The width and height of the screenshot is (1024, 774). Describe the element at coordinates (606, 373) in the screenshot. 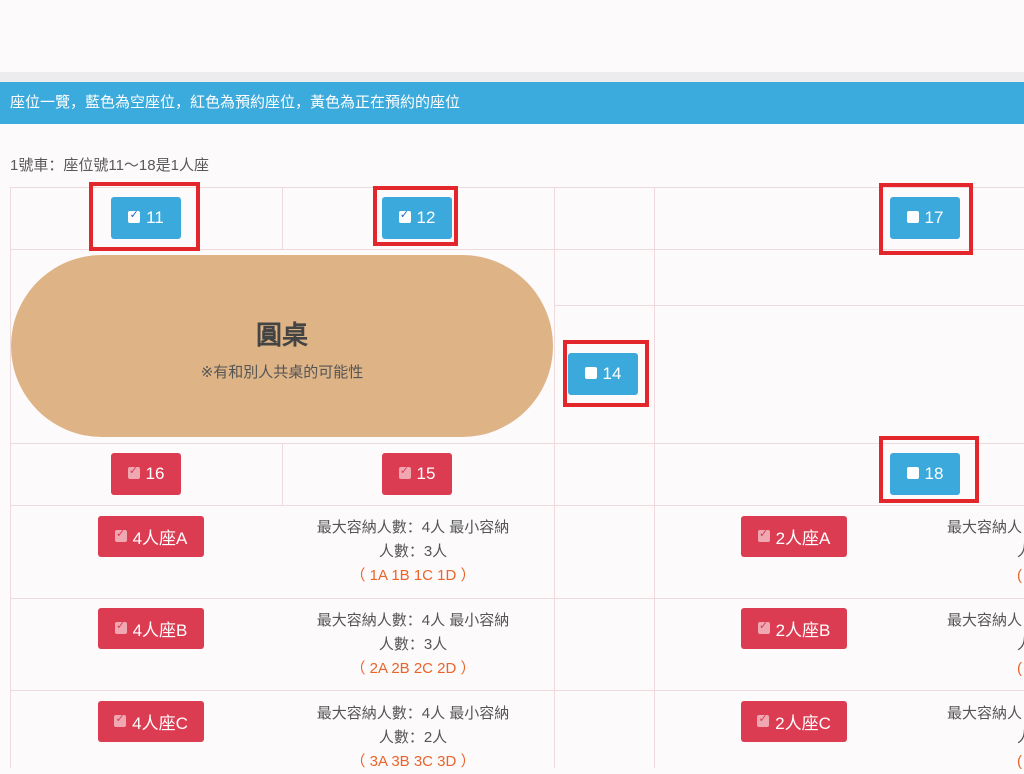

I see `seat-14-highlight` at that location.